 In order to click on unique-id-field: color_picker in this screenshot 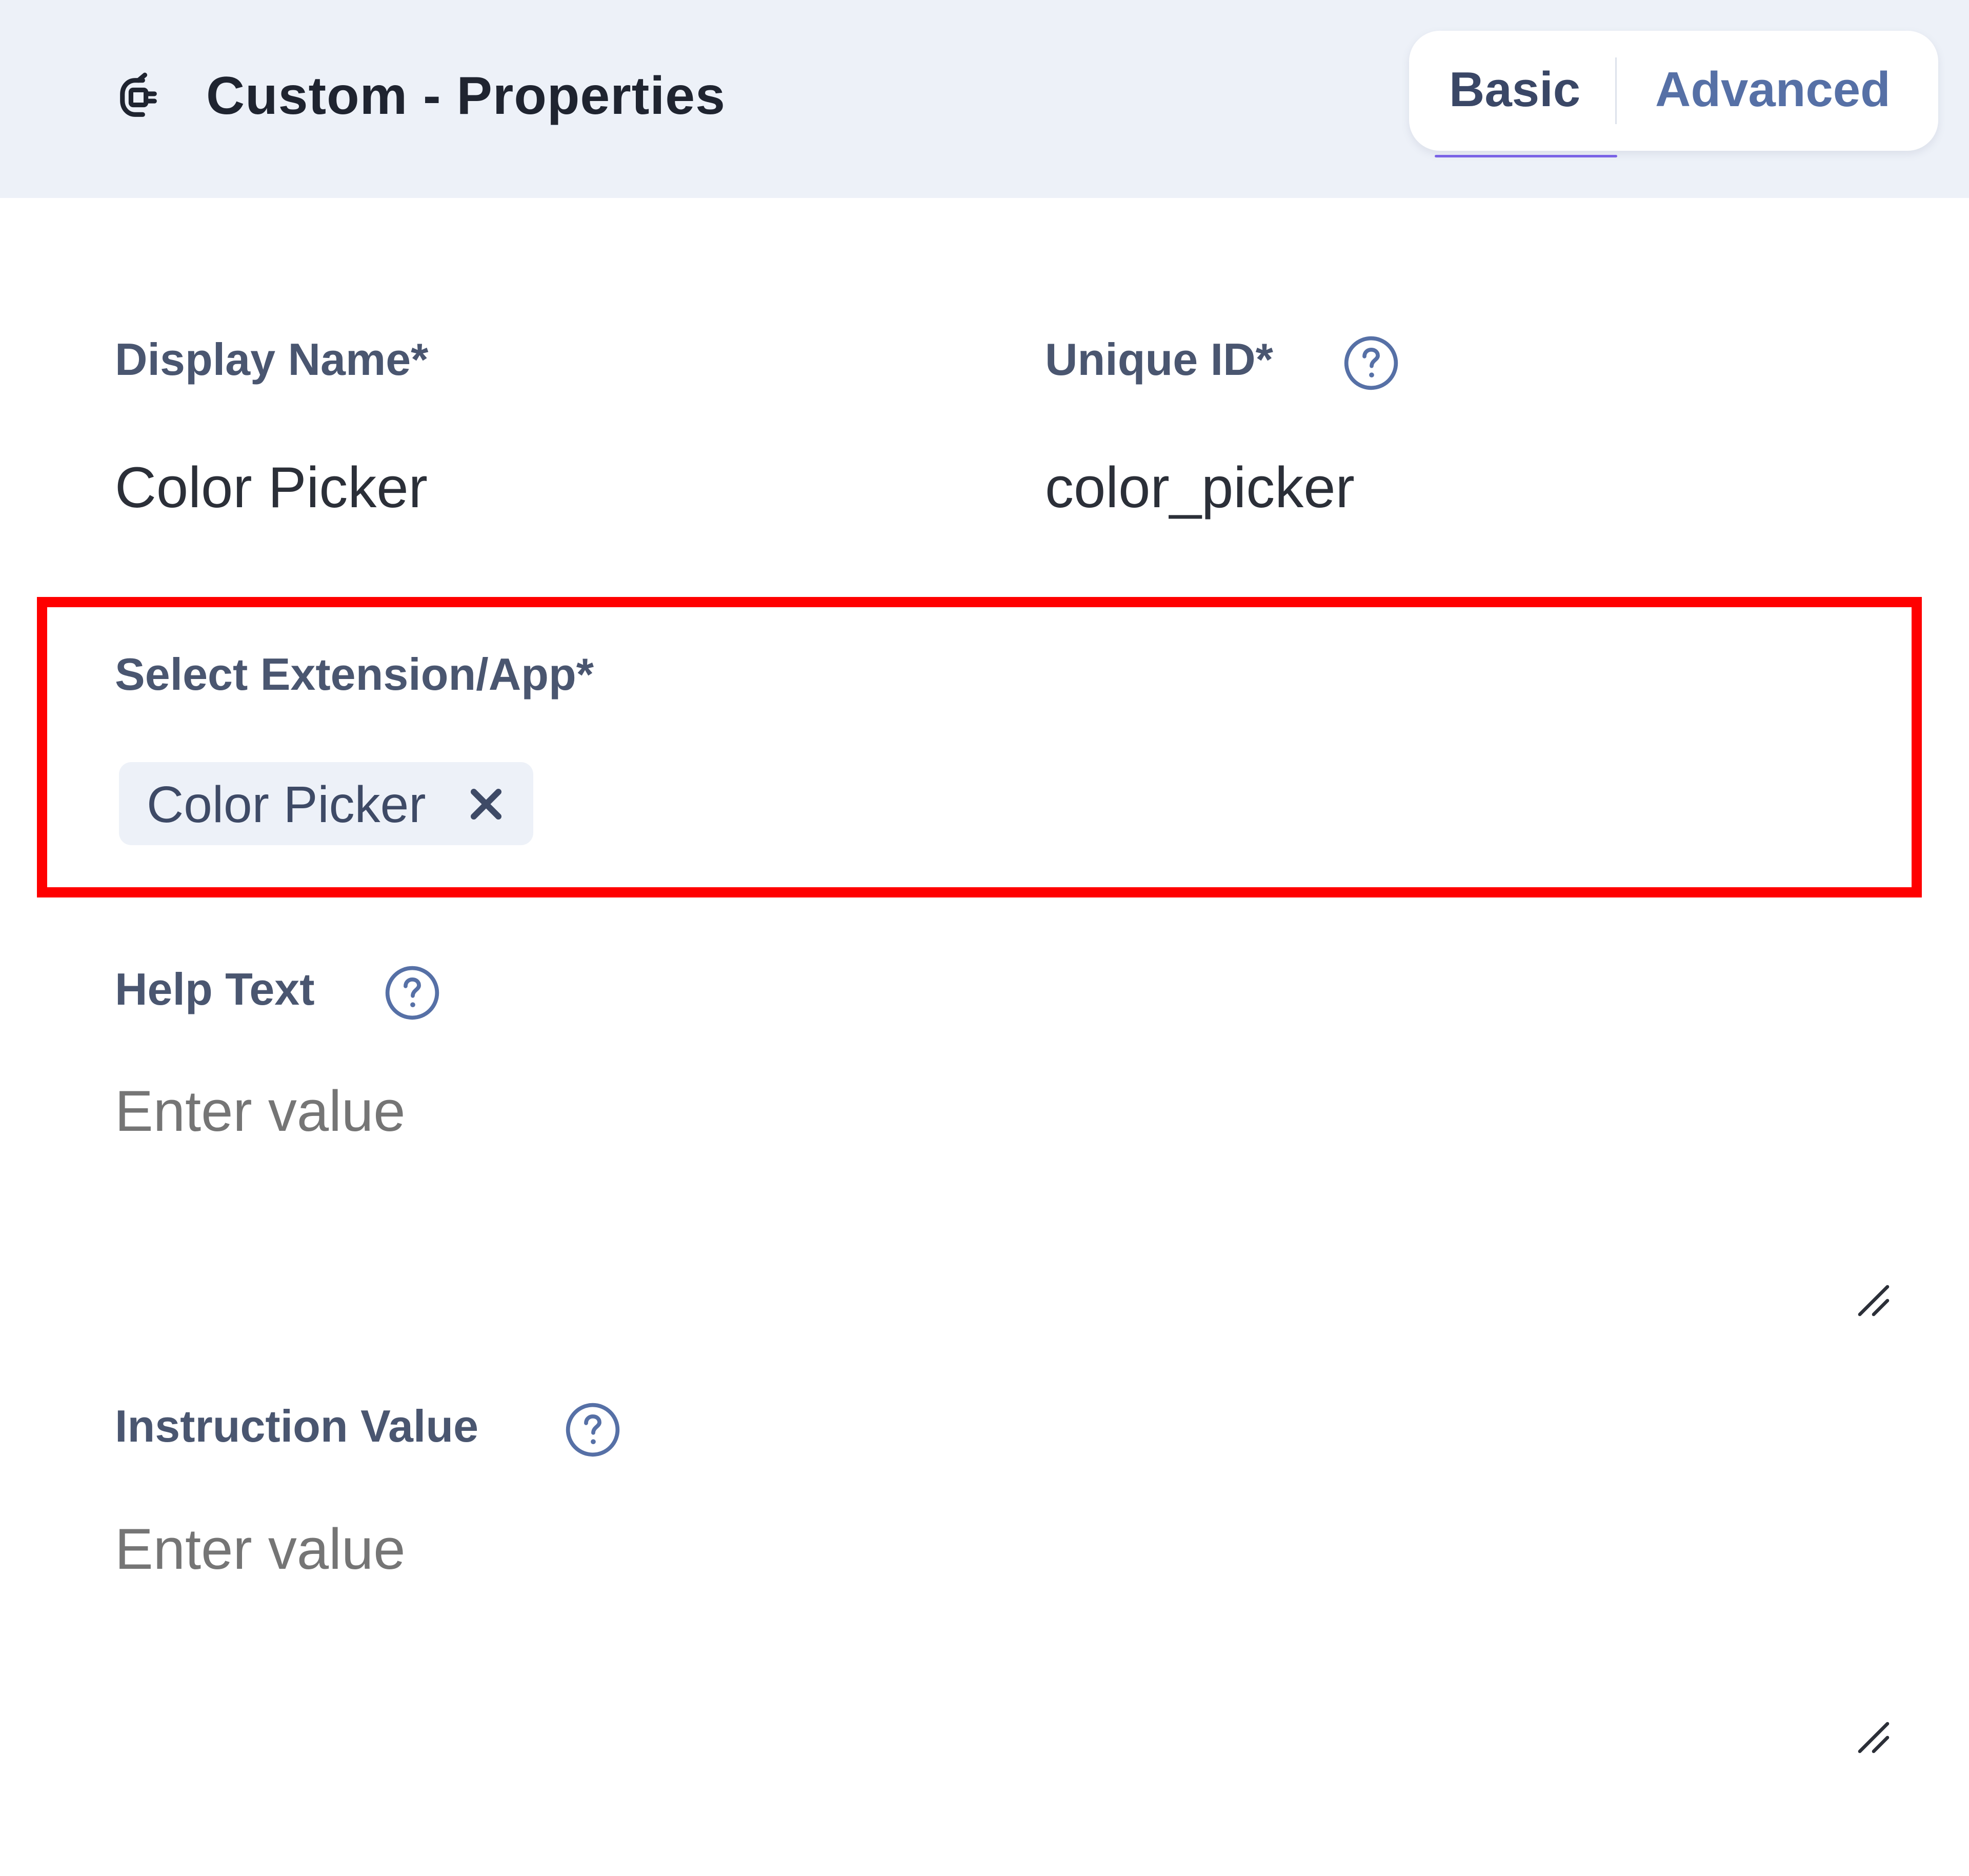, I will do `click(1200, 487)`.